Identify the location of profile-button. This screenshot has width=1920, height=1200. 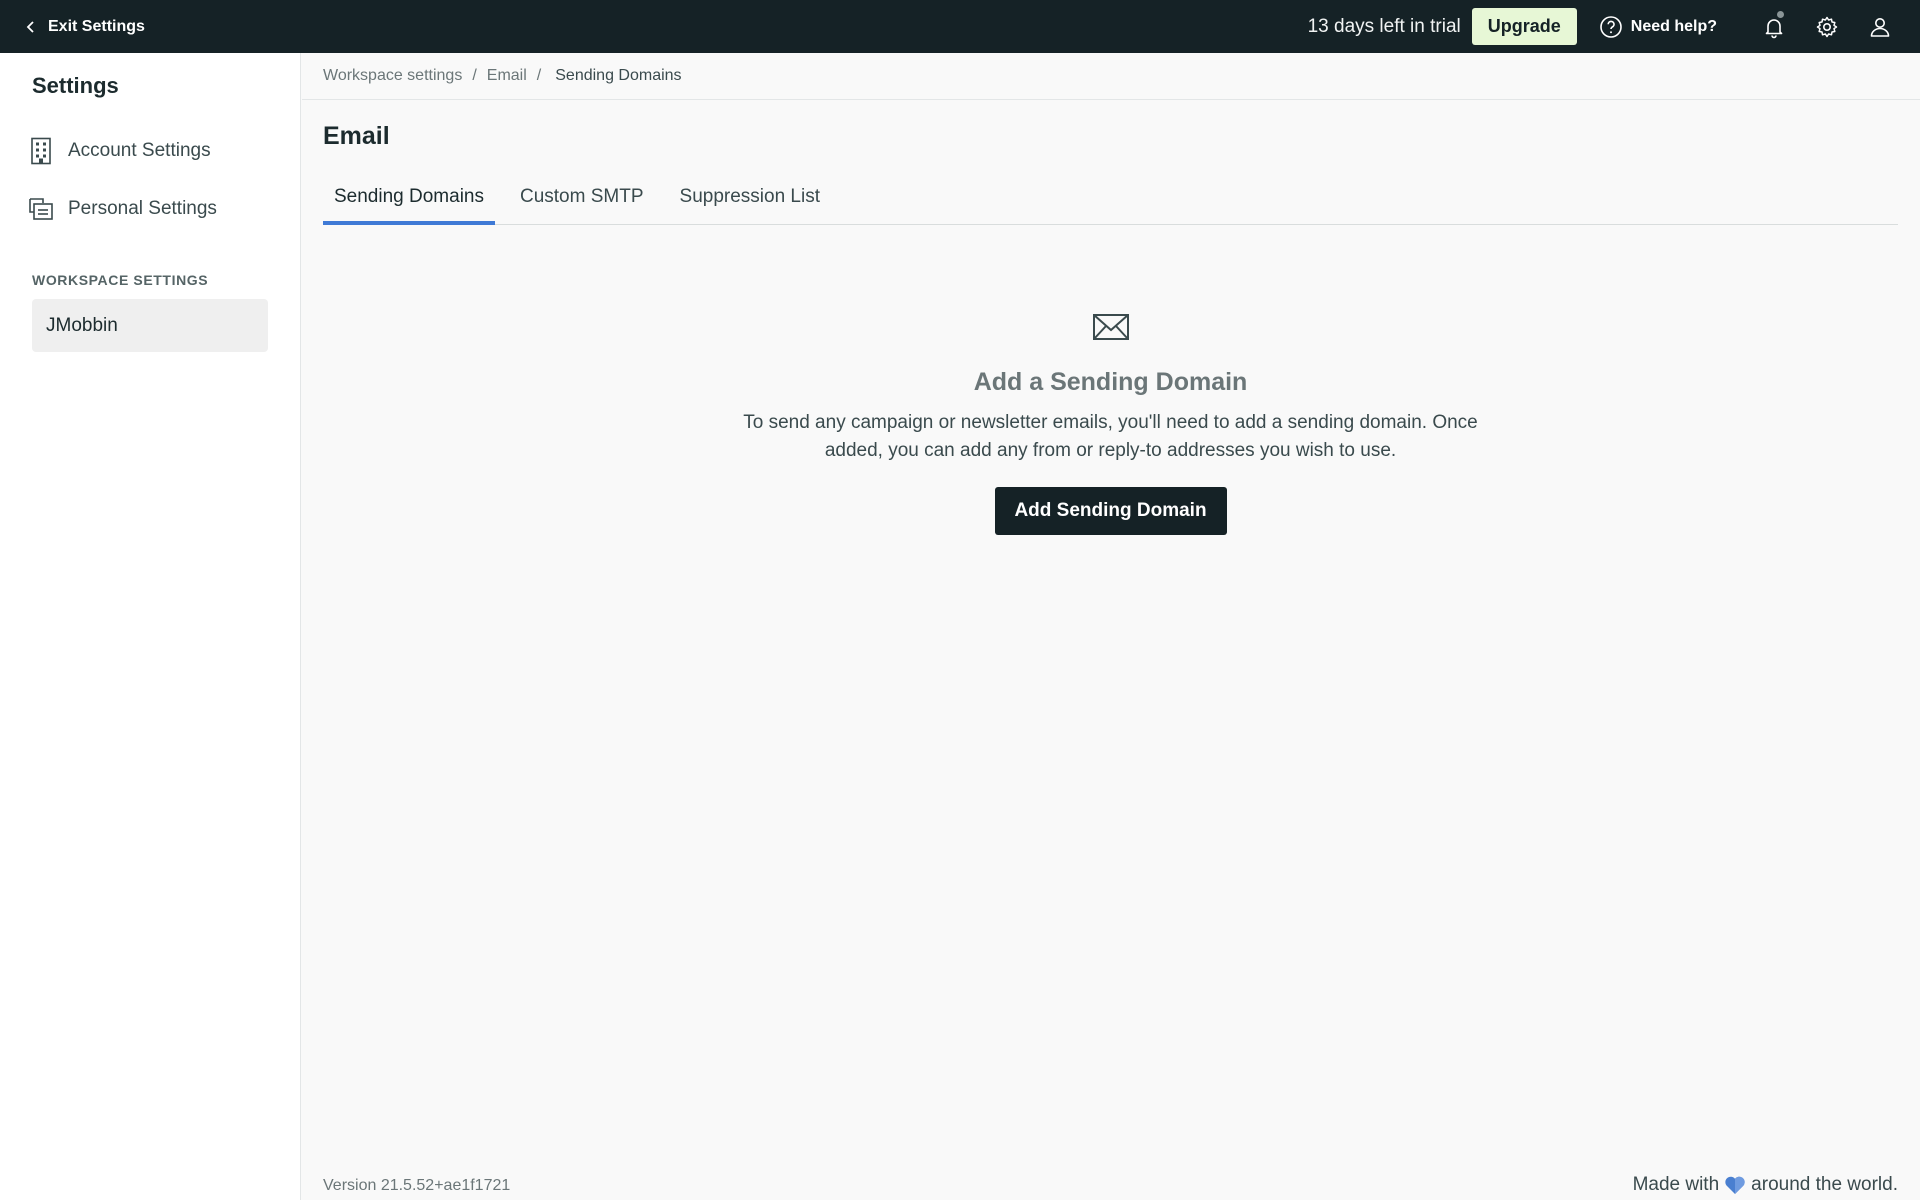
(1879, 26).